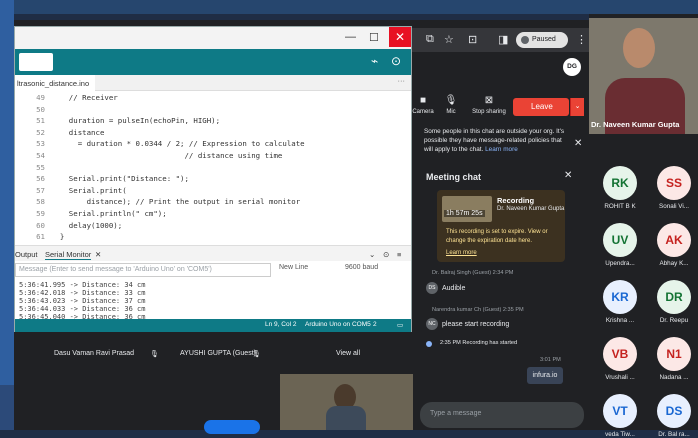 This screenshot has height=438, width=698. Describe the element at coordinates (503, 39) in the screenshot. I see `sidebar-icon: ◨` at that location.